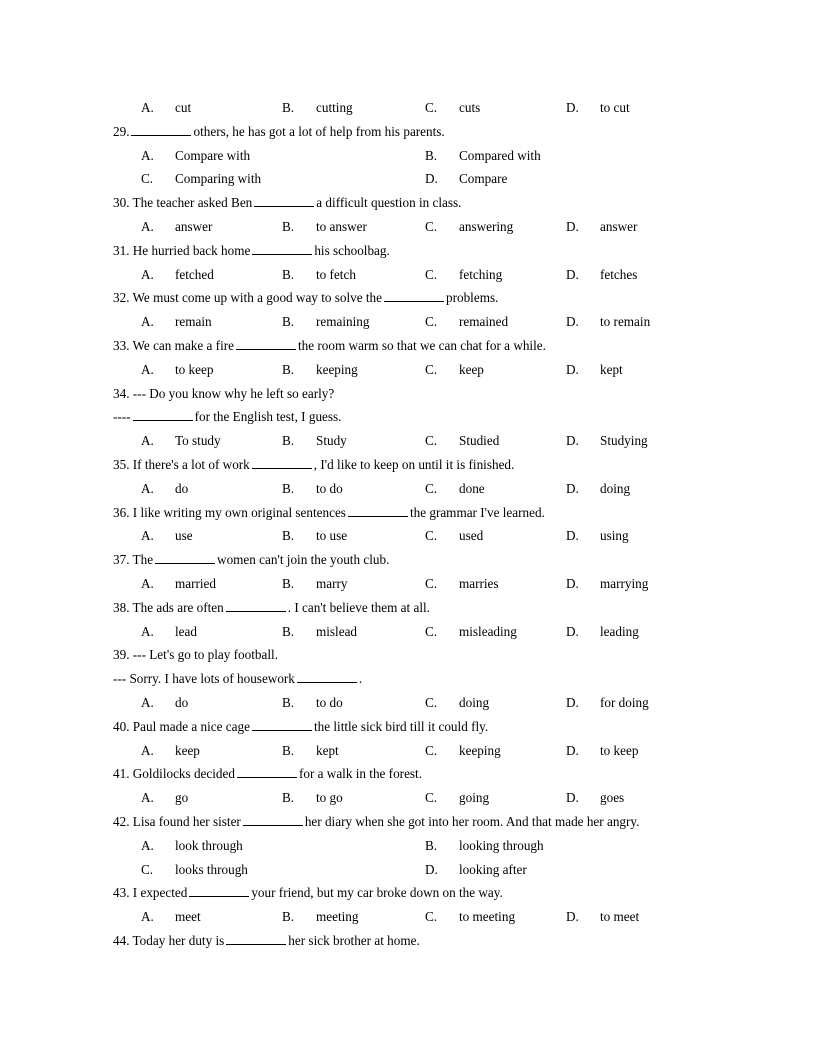 The height and width of the screenshot is (1056, 816). I want to click on option-c: C. marries, so click(462, 584).